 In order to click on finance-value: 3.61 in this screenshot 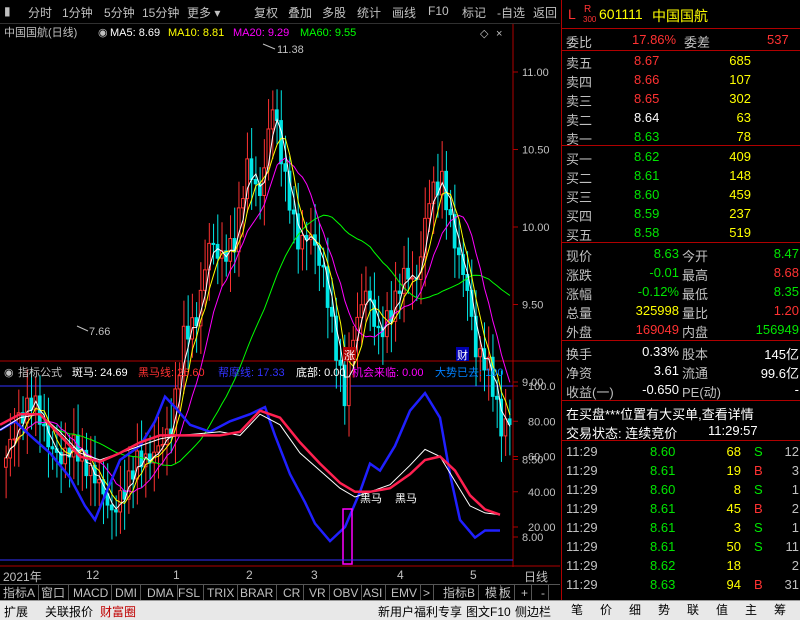, I will do `click(666, 370)`.